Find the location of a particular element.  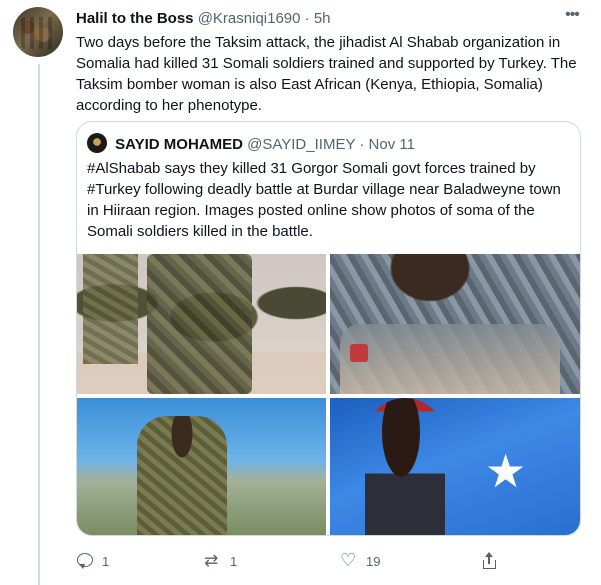

like-count: 19 is located at coordinates (373, 561).